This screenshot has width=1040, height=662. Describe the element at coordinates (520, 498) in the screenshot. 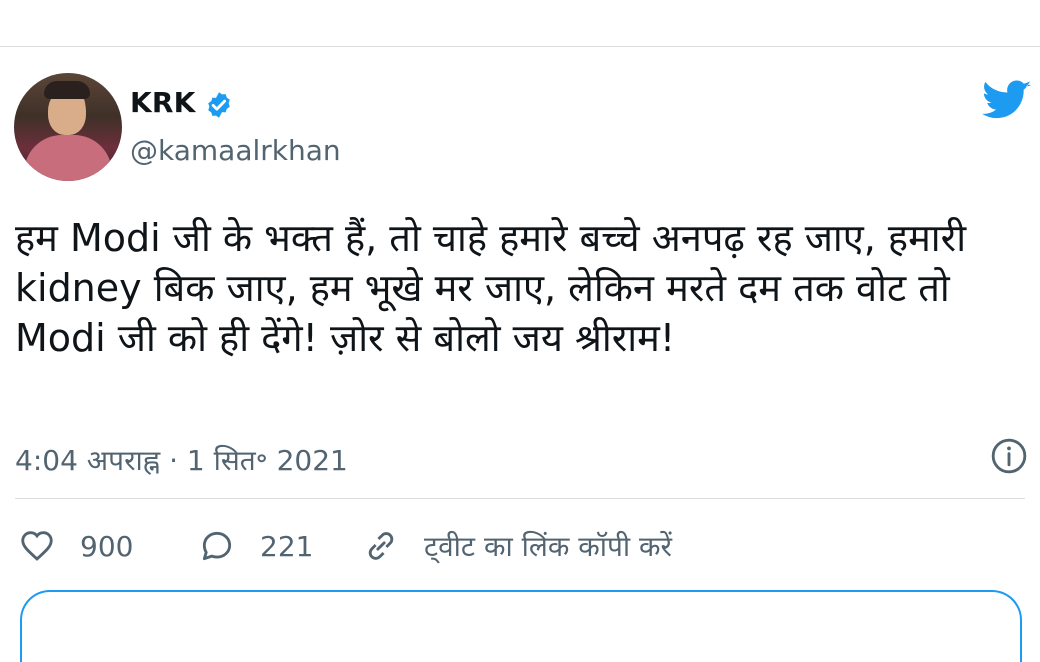

I see `actions-divider` at that location.